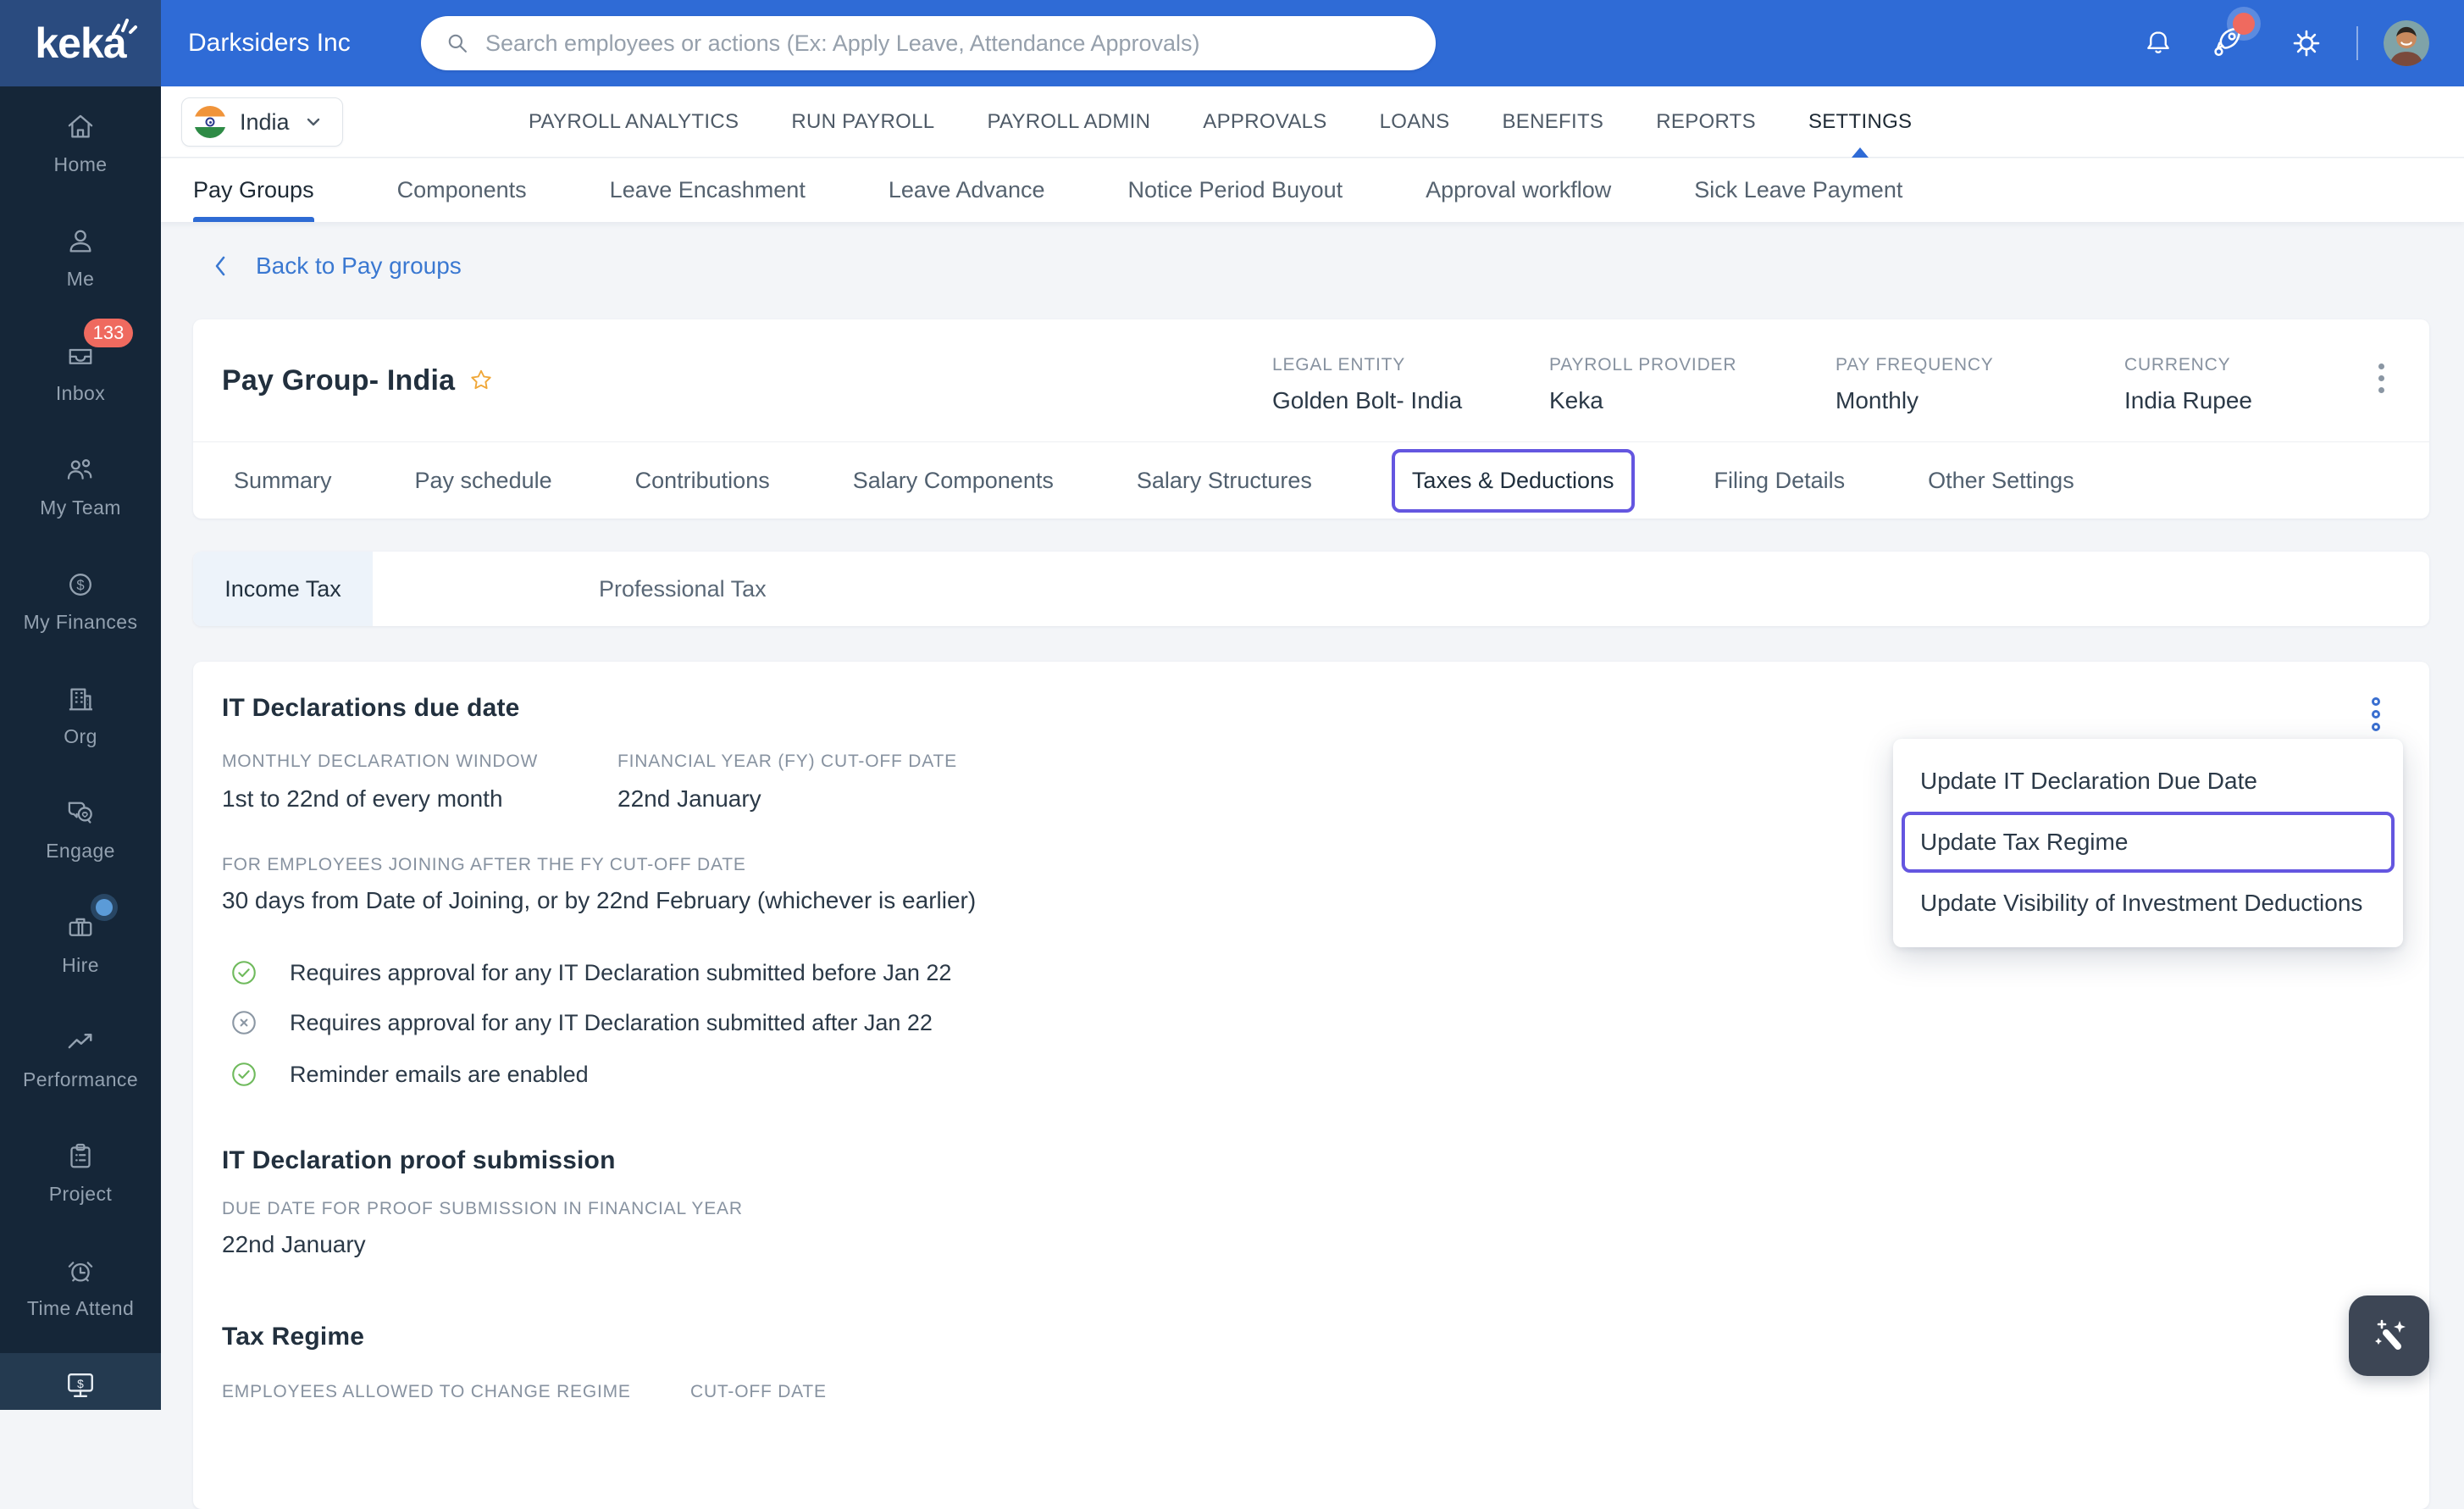  Describe the element at coordinates (80, 851) in the screenshot. I see `sidebar-item-label: Engage` at that location.